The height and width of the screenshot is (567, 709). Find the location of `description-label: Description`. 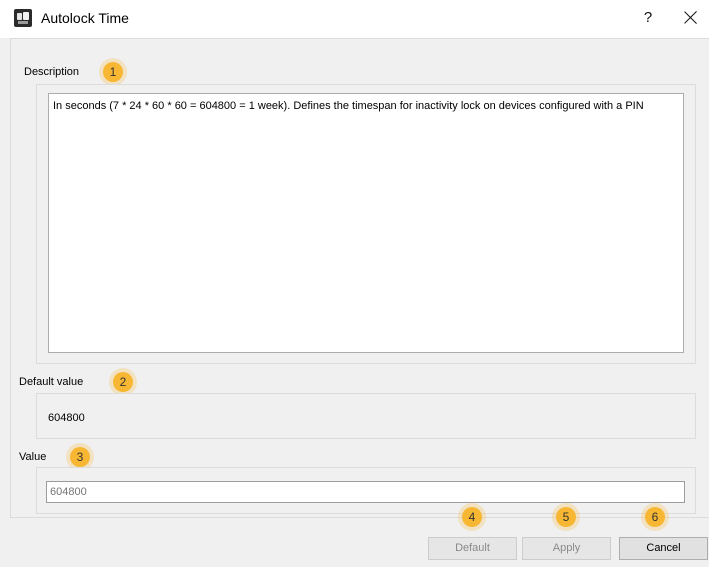

description-label: Description is located at coordinates (52, 72).